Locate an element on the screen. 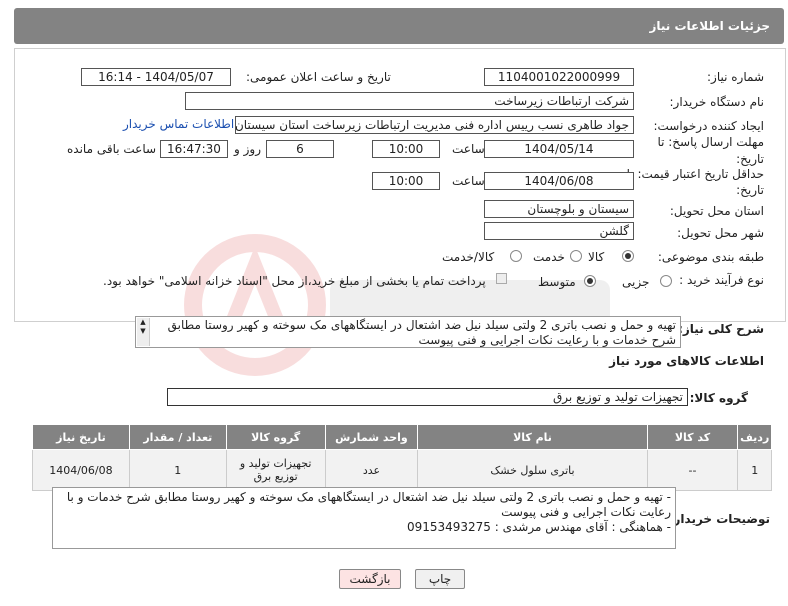 Image resolution: width=788 pixels, height=606 pixels. reply-deadline-label: مهلت ارسال پاسخ: تا تاریخ: is located at coordinates (710, 150).